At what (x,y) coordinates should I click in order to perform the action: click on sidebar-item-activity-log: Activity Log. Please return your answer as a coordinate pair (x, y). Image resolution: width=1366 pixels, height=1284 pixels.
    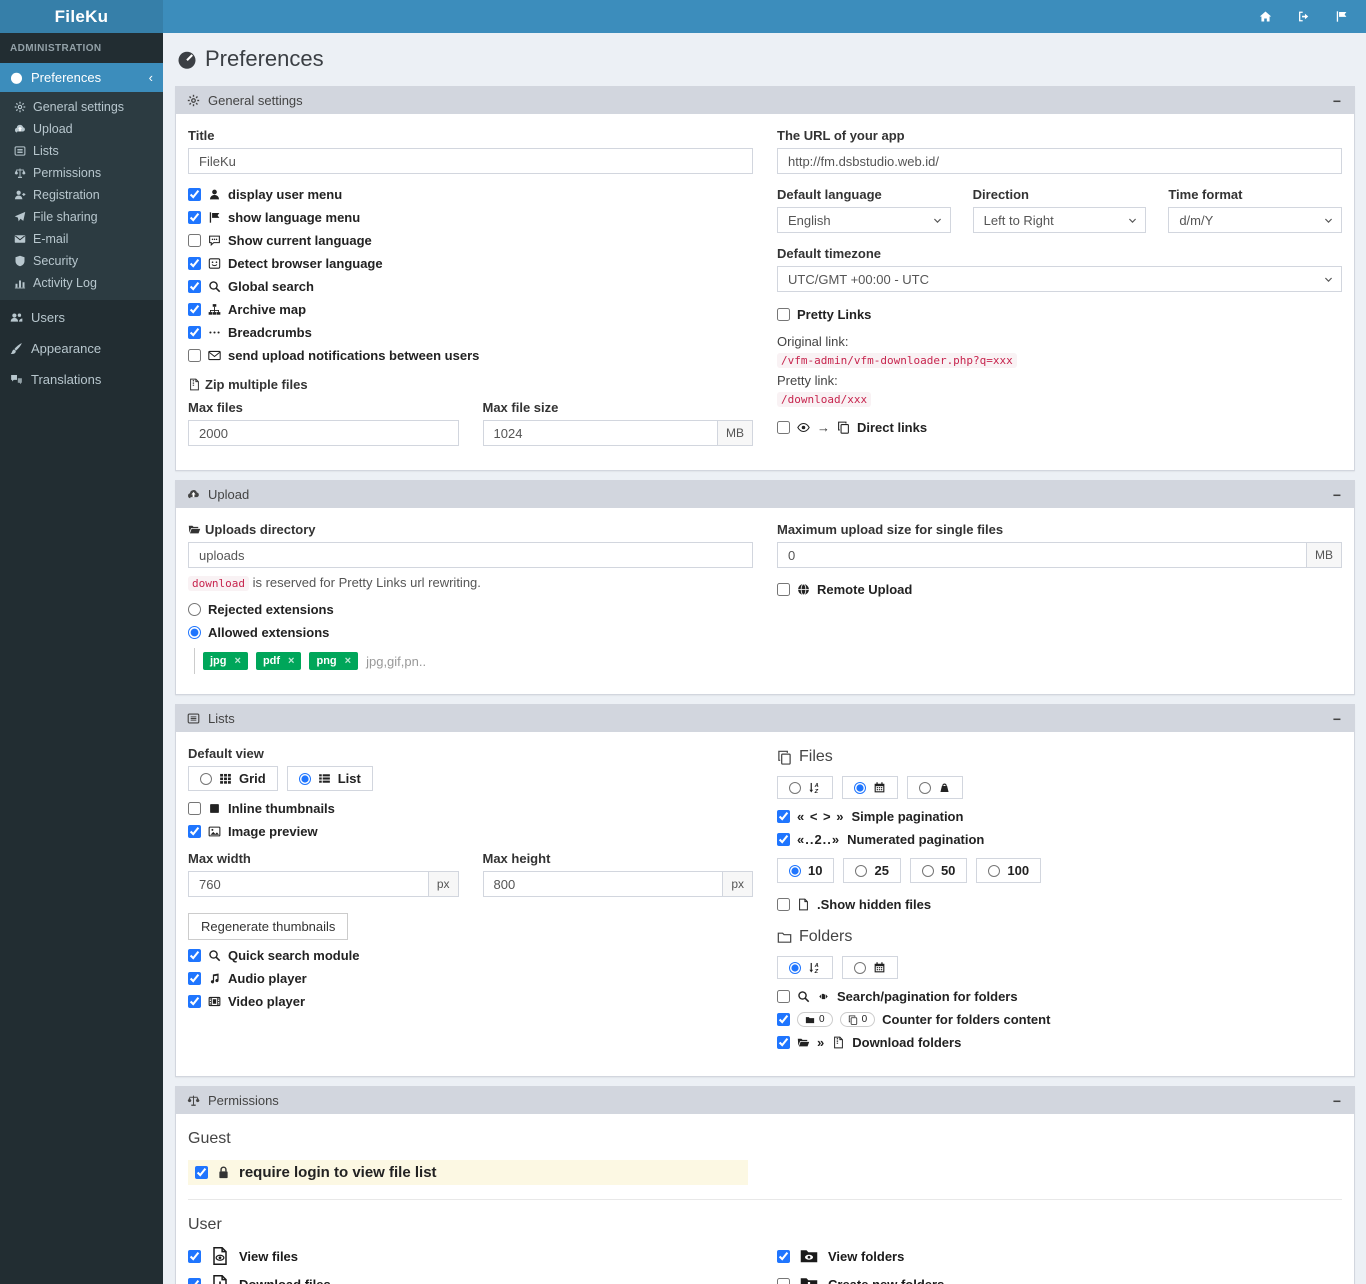
    Looking at the image, I should click on (81, 283).